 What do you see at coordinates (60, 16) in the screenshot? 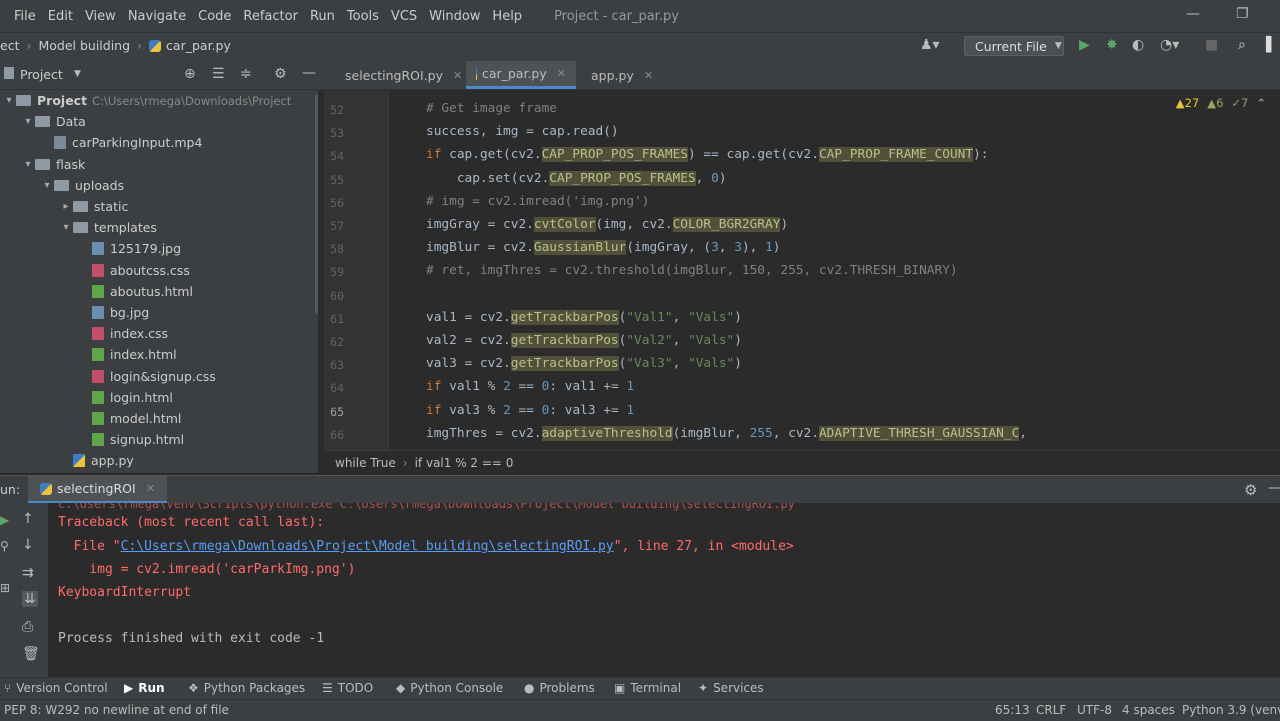
I see `menu-edit: Edit` at bounding box center [60, 16].